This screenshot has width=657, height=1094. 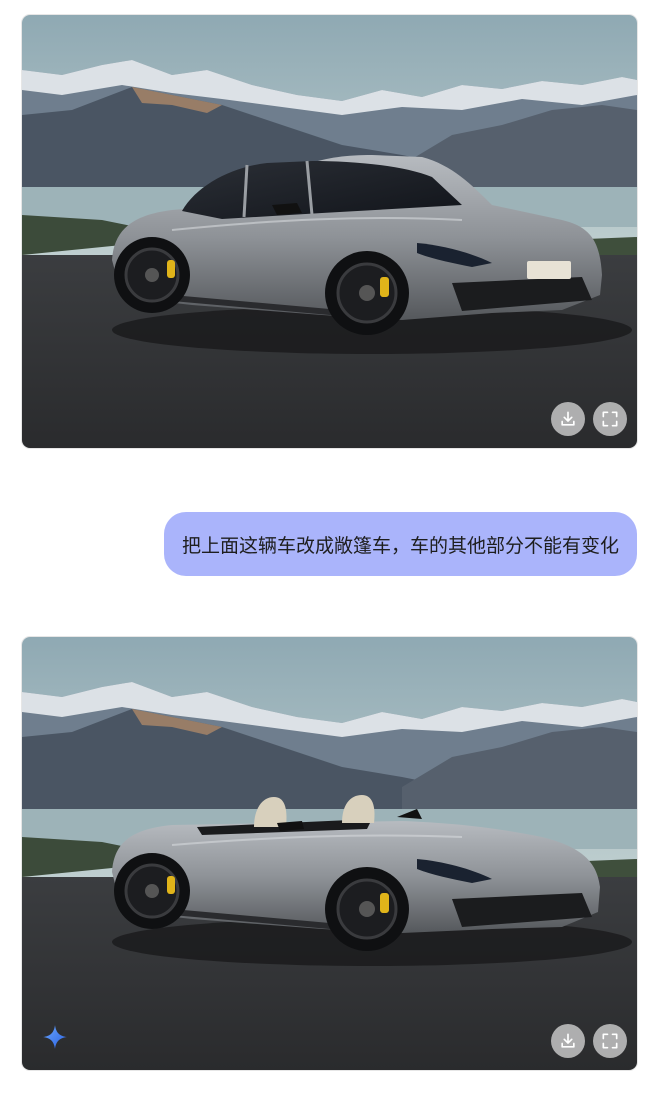 I want to click on user-message-bubble: 把上面这辆车改成敞篷车，车的其他部分不能有变化, so click(x=400, y=544).